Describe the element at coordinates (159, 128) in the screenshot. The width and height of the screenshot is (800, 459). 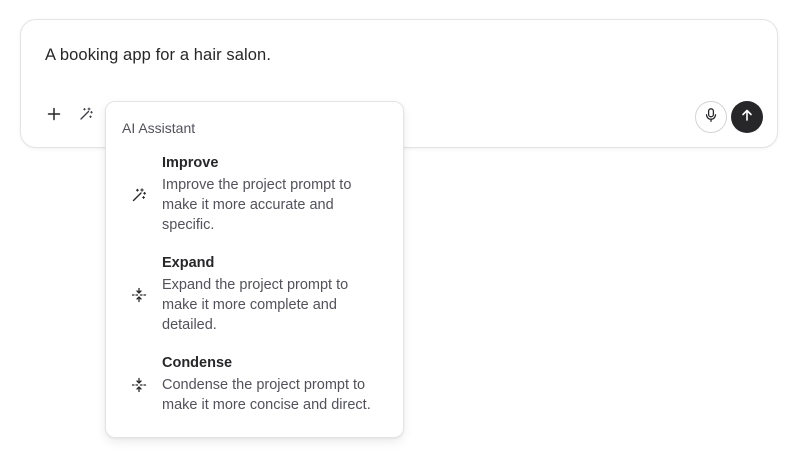
I see `menu-heading: AI Assistant` at that location.